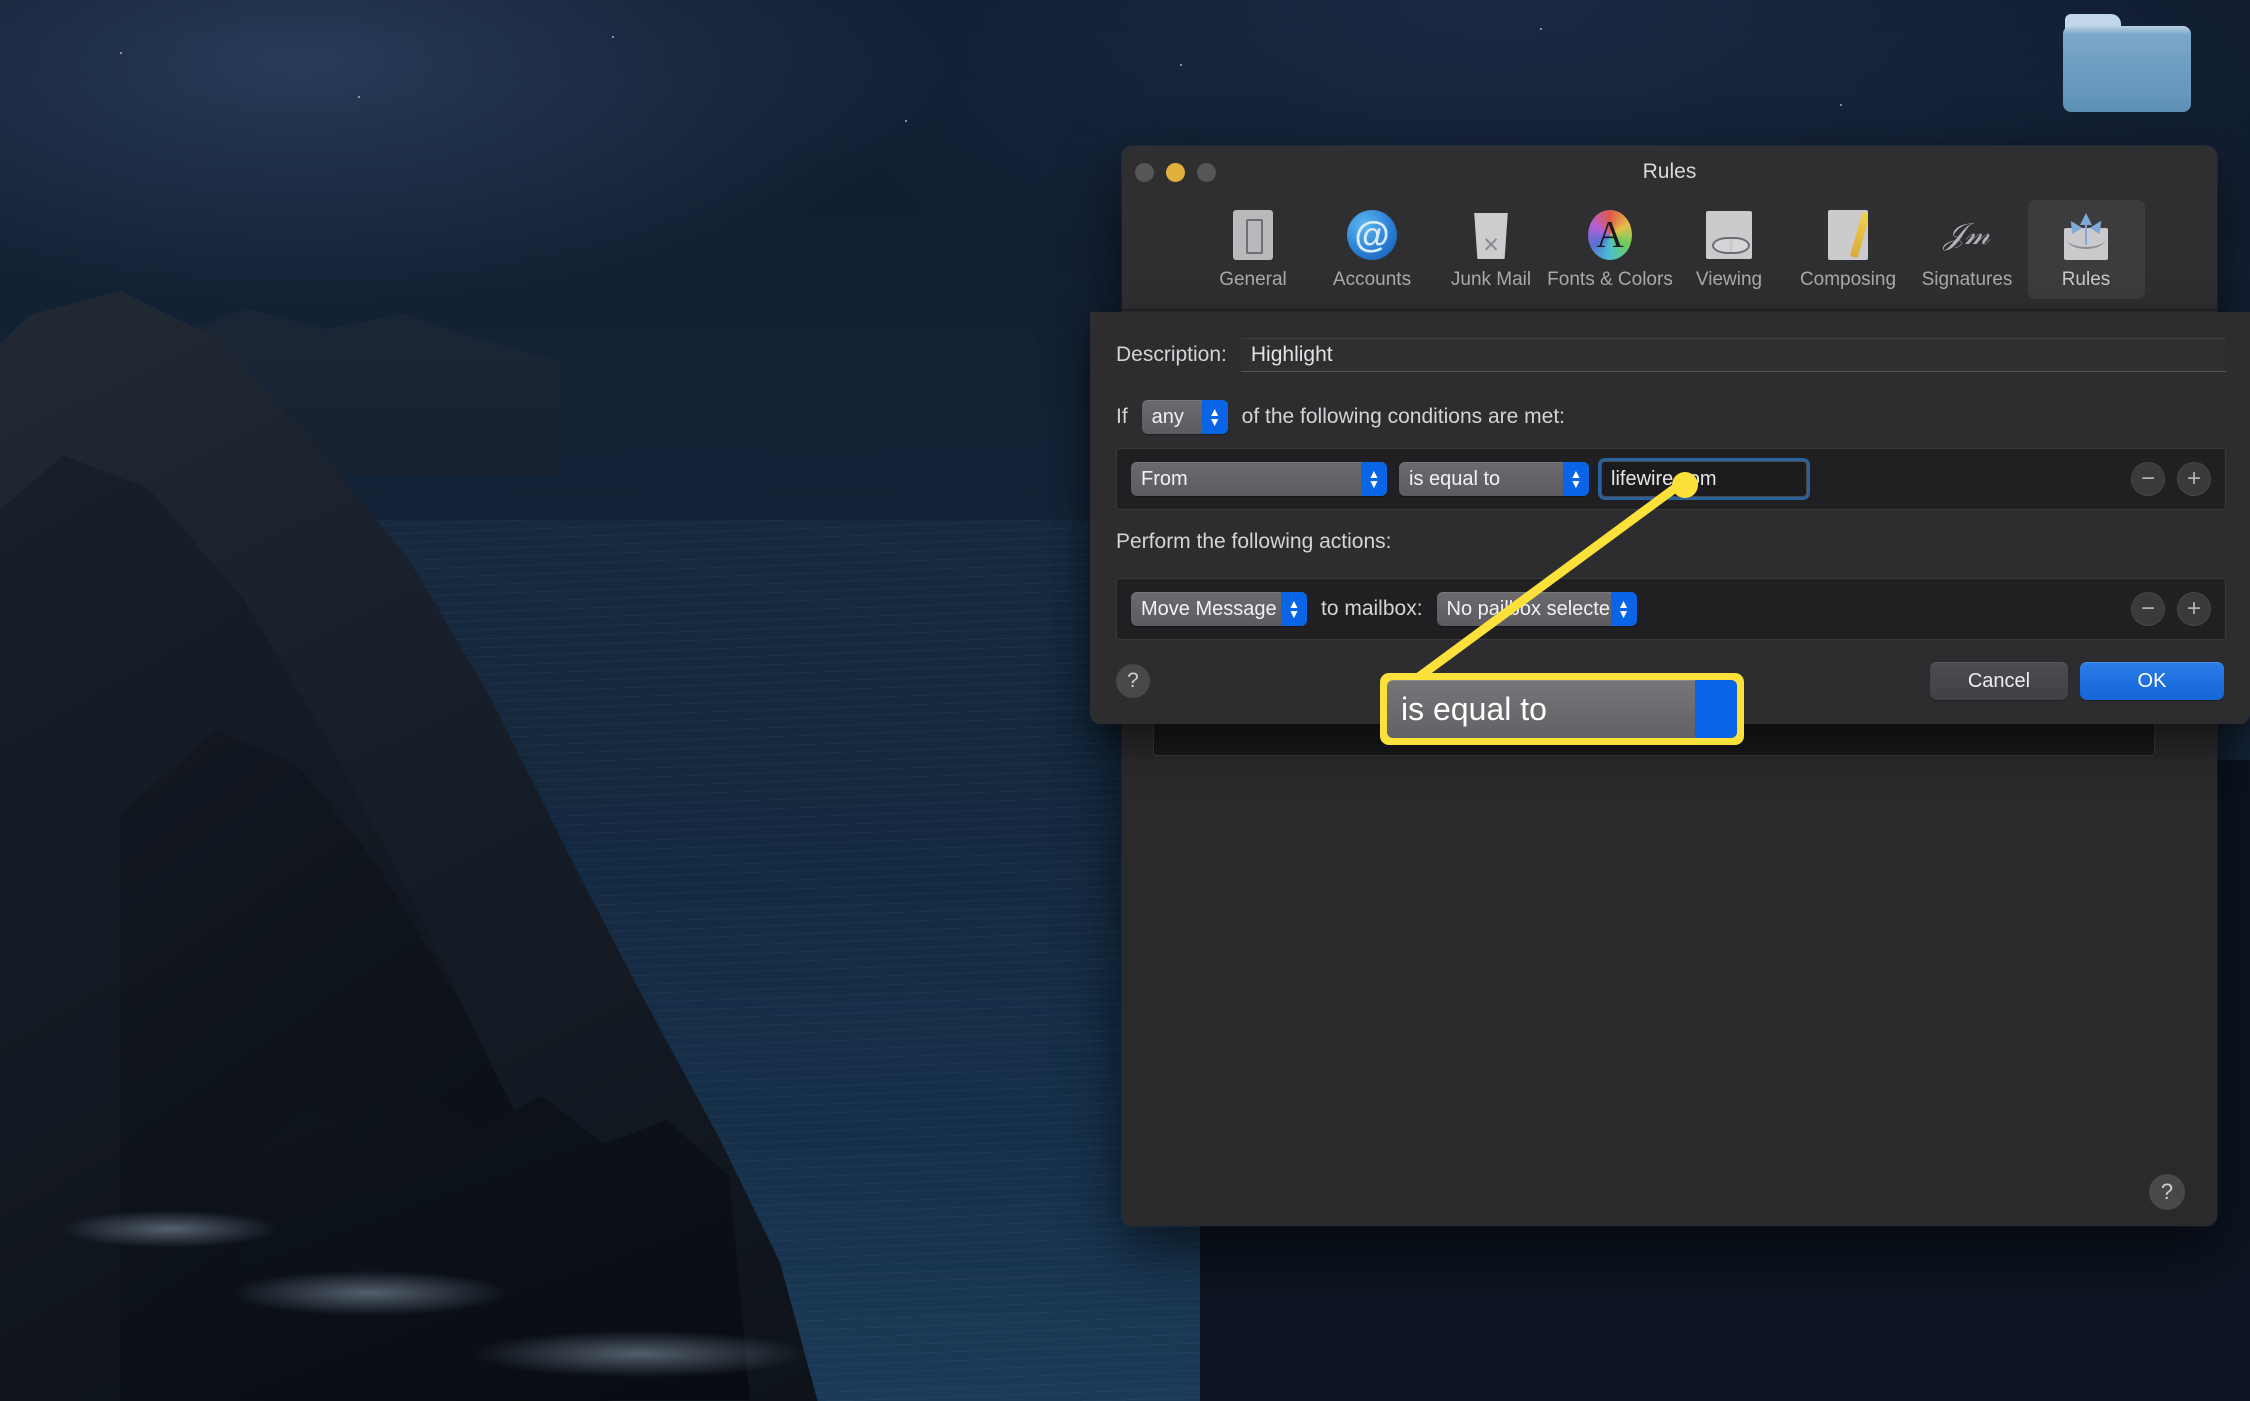  Describe the element at coordinates (1455, 478) in the screenshot. I see `condition-operator-value: is equal to` at that location.